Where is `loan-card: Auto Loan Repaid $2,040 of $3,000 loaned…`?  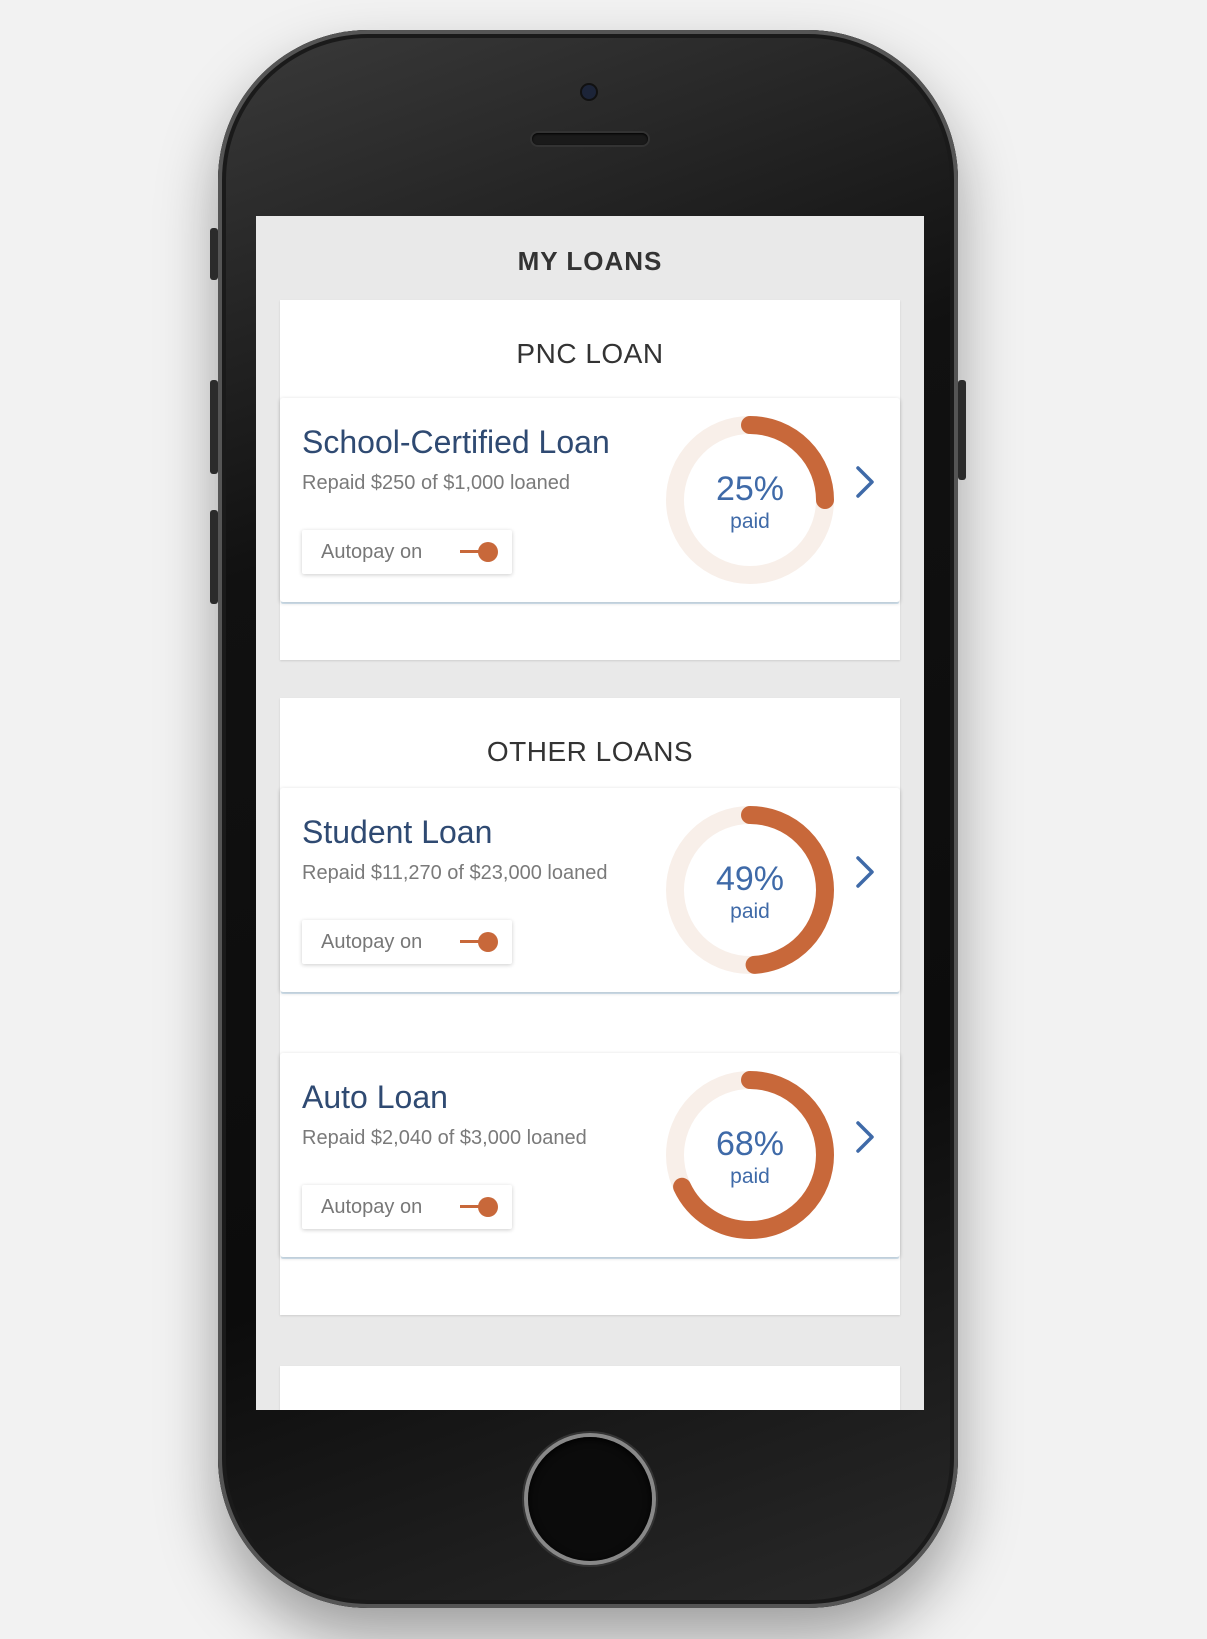 loan-card: Auto Loan Repaid $2,040 of $3,000 loaned… is located at coordinates (590, 1155).